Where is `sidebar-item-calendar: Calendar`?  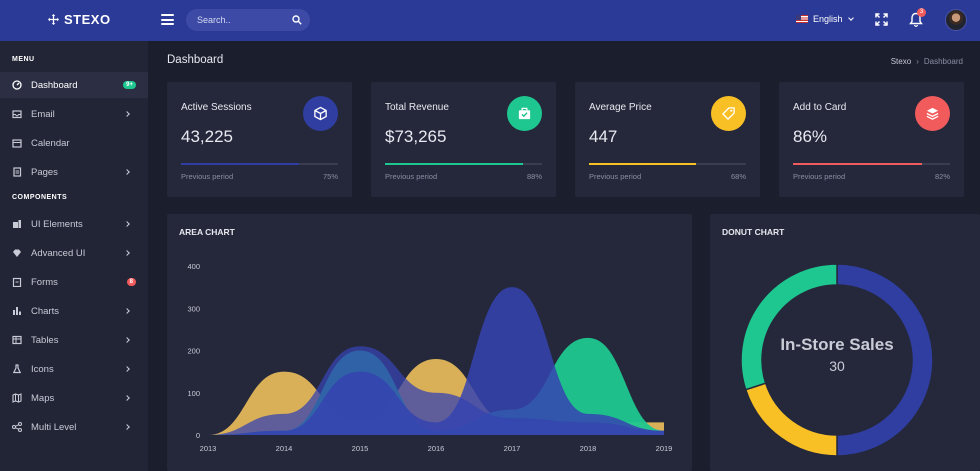 sidebar-item-calendar: Calendar is located at coordinates (74, 143).